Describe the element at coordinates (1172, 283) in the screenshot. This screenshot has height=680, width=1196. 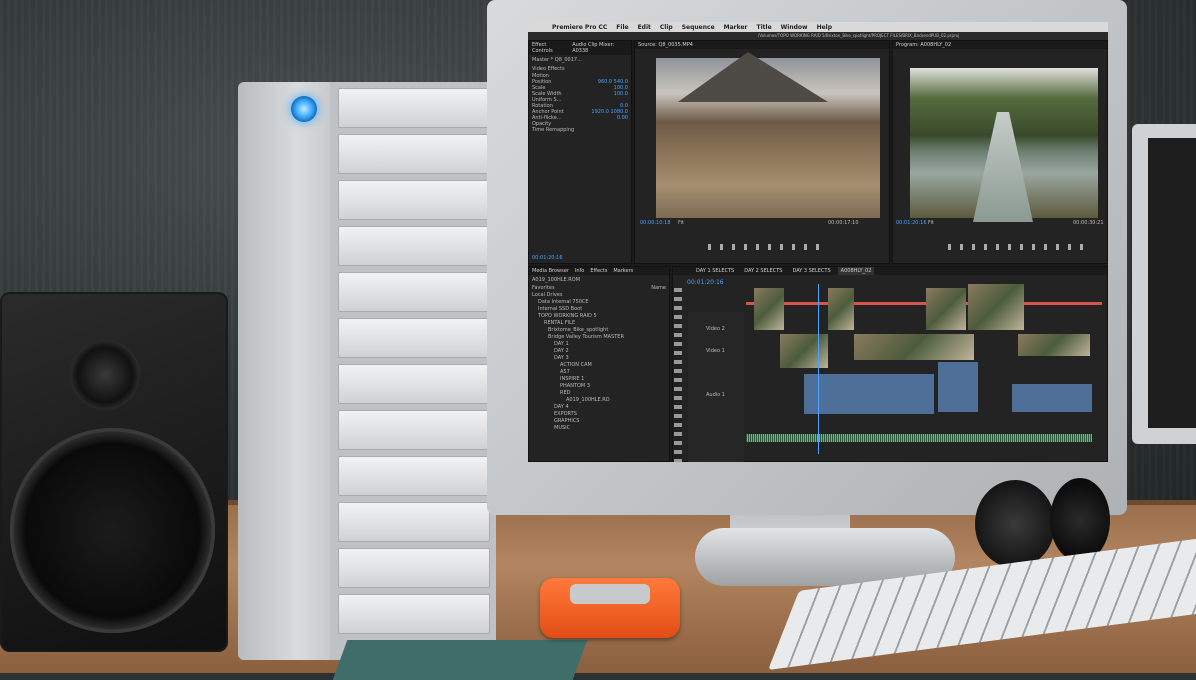
I see `second-monitor-screen` at that location.